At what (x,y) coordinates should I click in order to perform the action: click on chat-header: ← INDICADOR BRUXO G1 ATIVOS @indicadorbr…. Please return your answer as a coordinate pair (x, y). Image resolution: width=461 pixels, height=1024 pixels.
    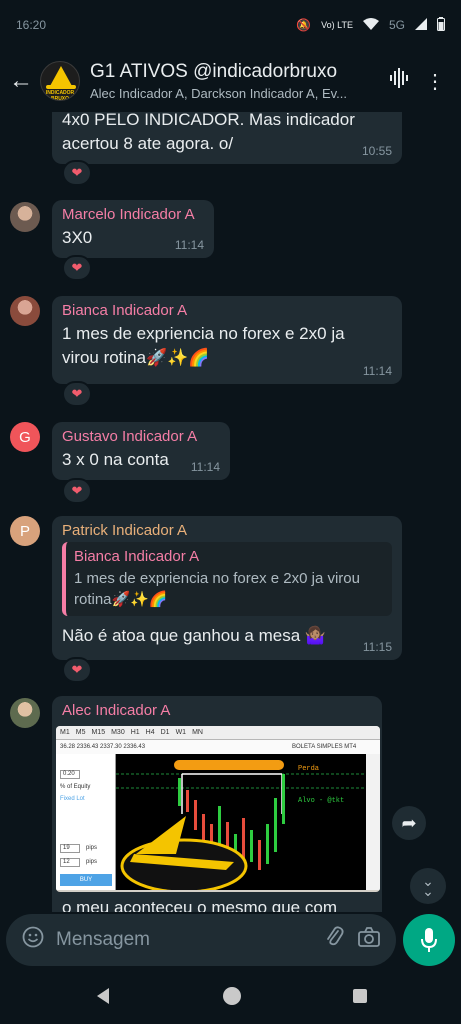
    Looking at the image, I should click on (230, 81).